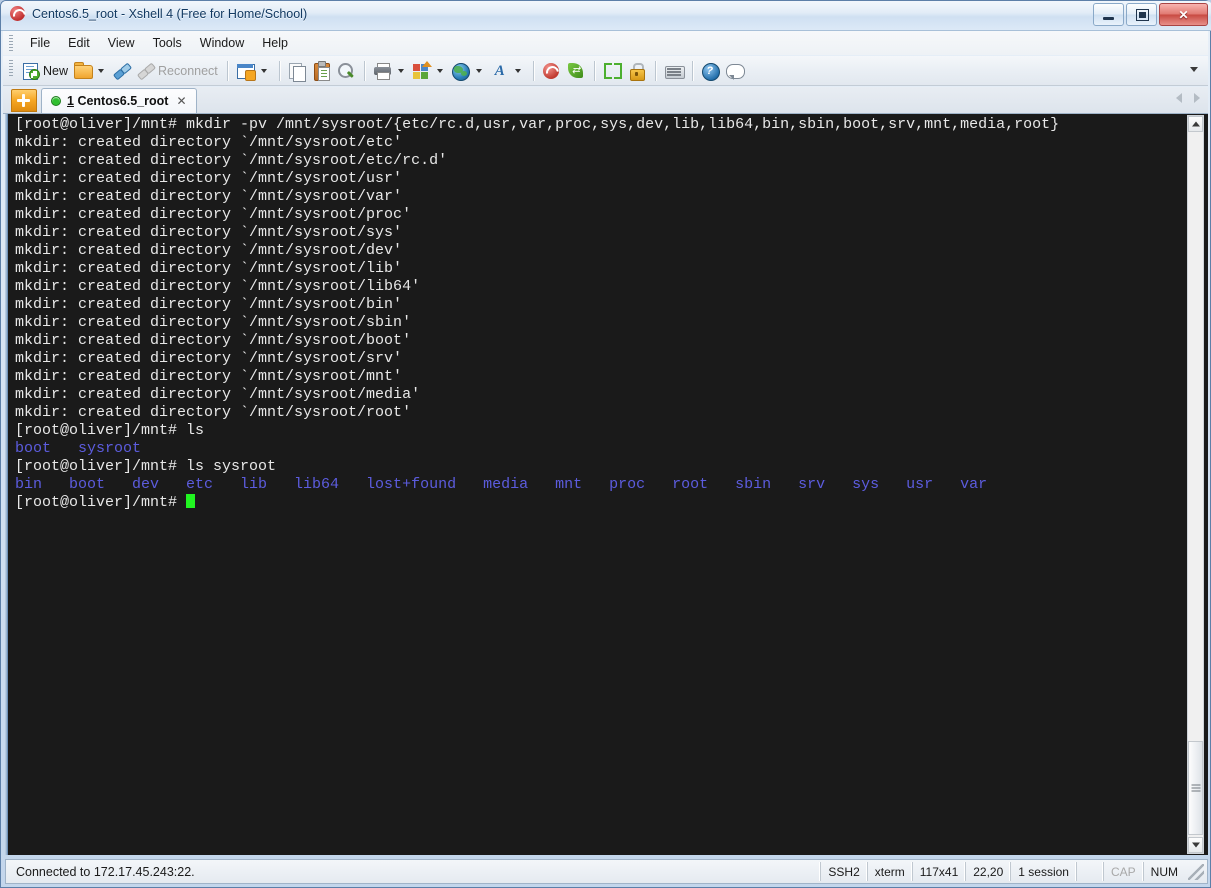  Describe the element at coordinates (938, 871) in the screenshot. I see `status-size: 117x41` at that location.